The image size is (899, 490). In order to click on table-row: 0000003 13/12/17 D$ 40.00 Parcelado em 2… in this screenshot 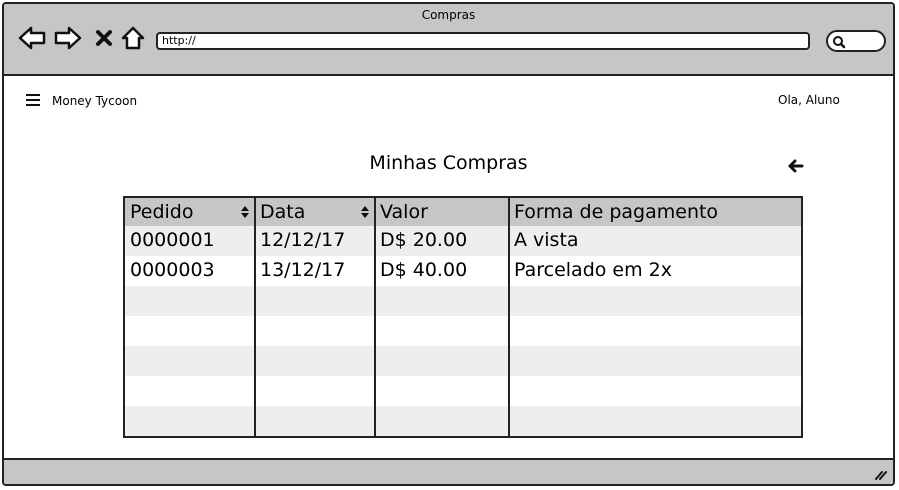, I will do `click(463, 271)`.